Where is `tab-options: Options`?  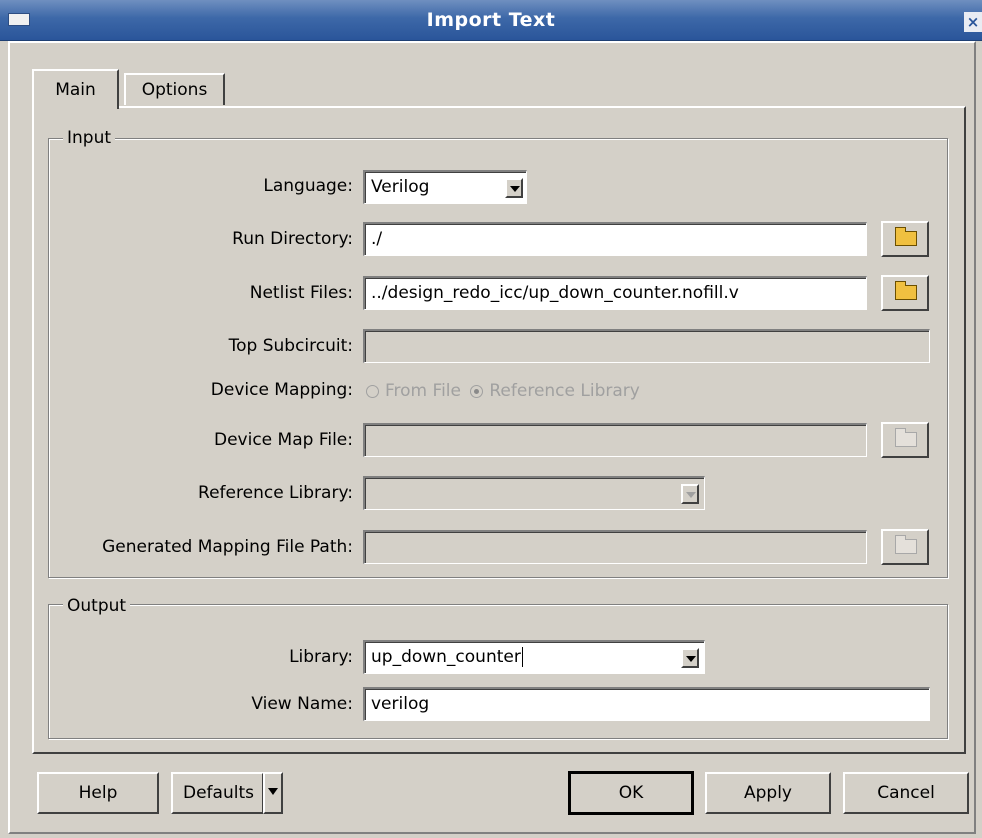
tab-options: Options is located at coordinates (174, 89).